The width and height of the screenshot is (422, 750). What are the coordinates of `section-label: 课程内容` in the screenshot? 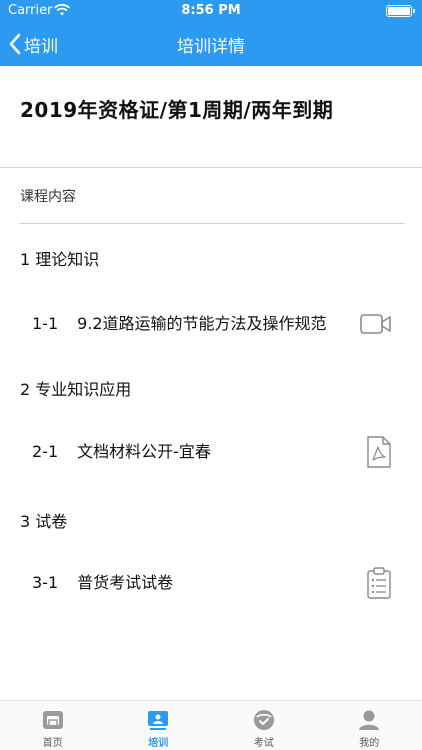 It's located at (48, 197).